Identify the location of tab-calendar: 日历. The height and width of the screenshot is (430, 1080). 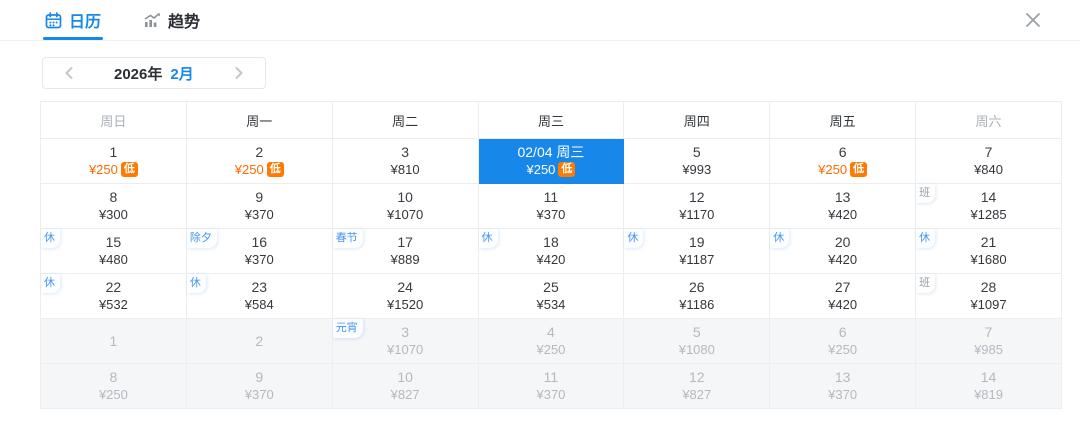
(73, 20).